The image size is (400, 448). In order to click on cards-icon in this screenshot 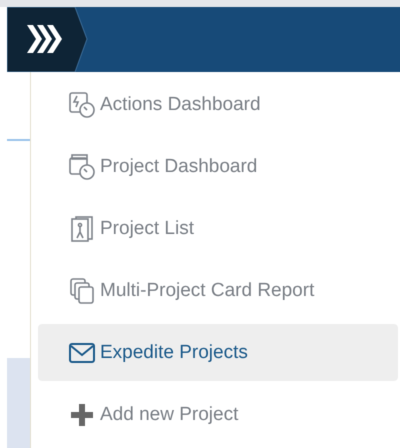, I will do `click(82, 290)`.